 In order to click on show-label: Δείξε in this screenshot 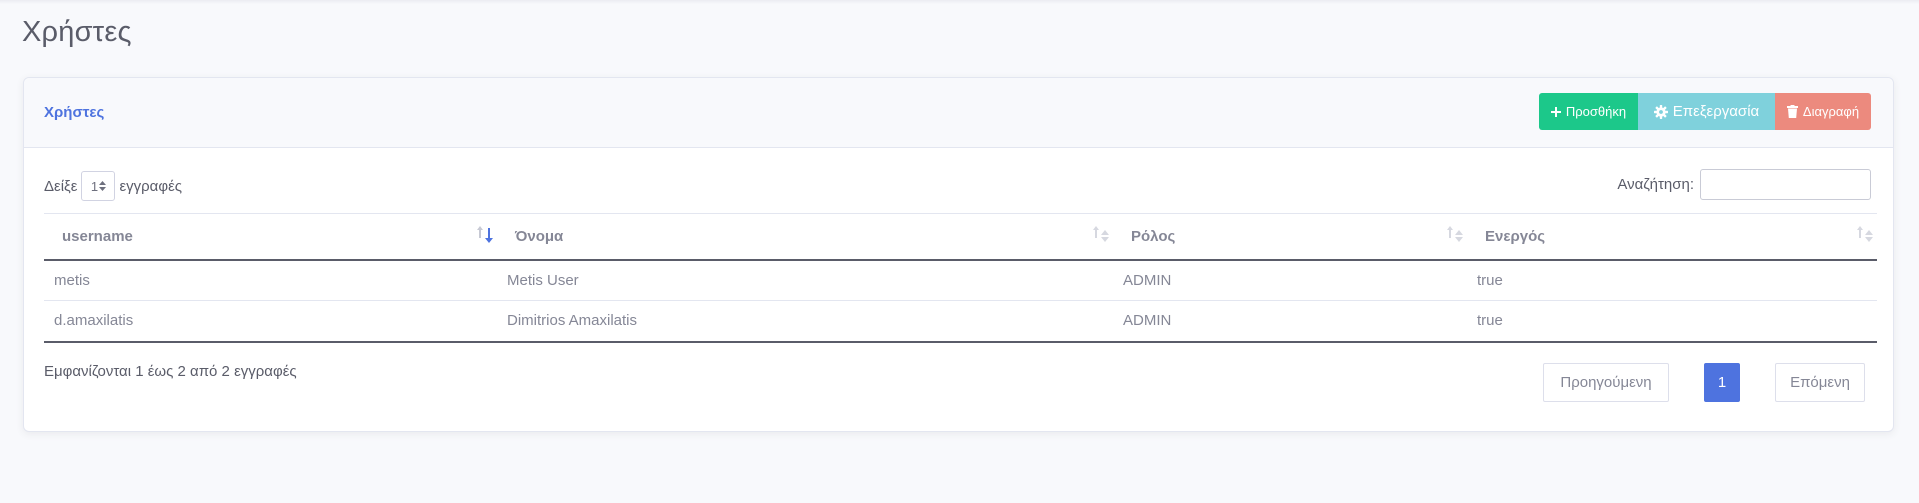, I will do `click(61, 186)`.